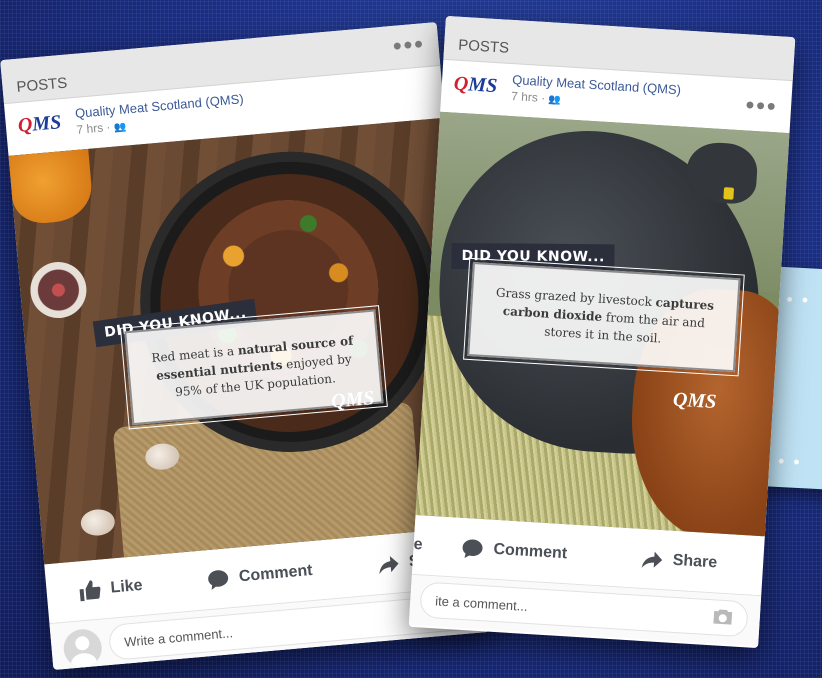 The image size is (822, 678). I want to click on like-label: Like, so click(126, 586).